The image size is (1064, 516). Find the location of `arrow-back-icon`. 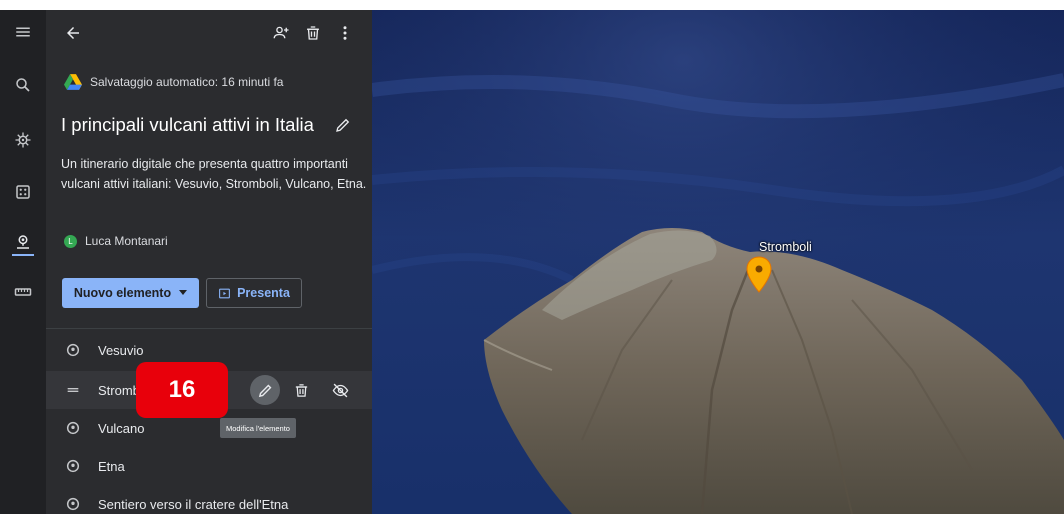

arrow-back-icon is located at coordinates (73, 33).